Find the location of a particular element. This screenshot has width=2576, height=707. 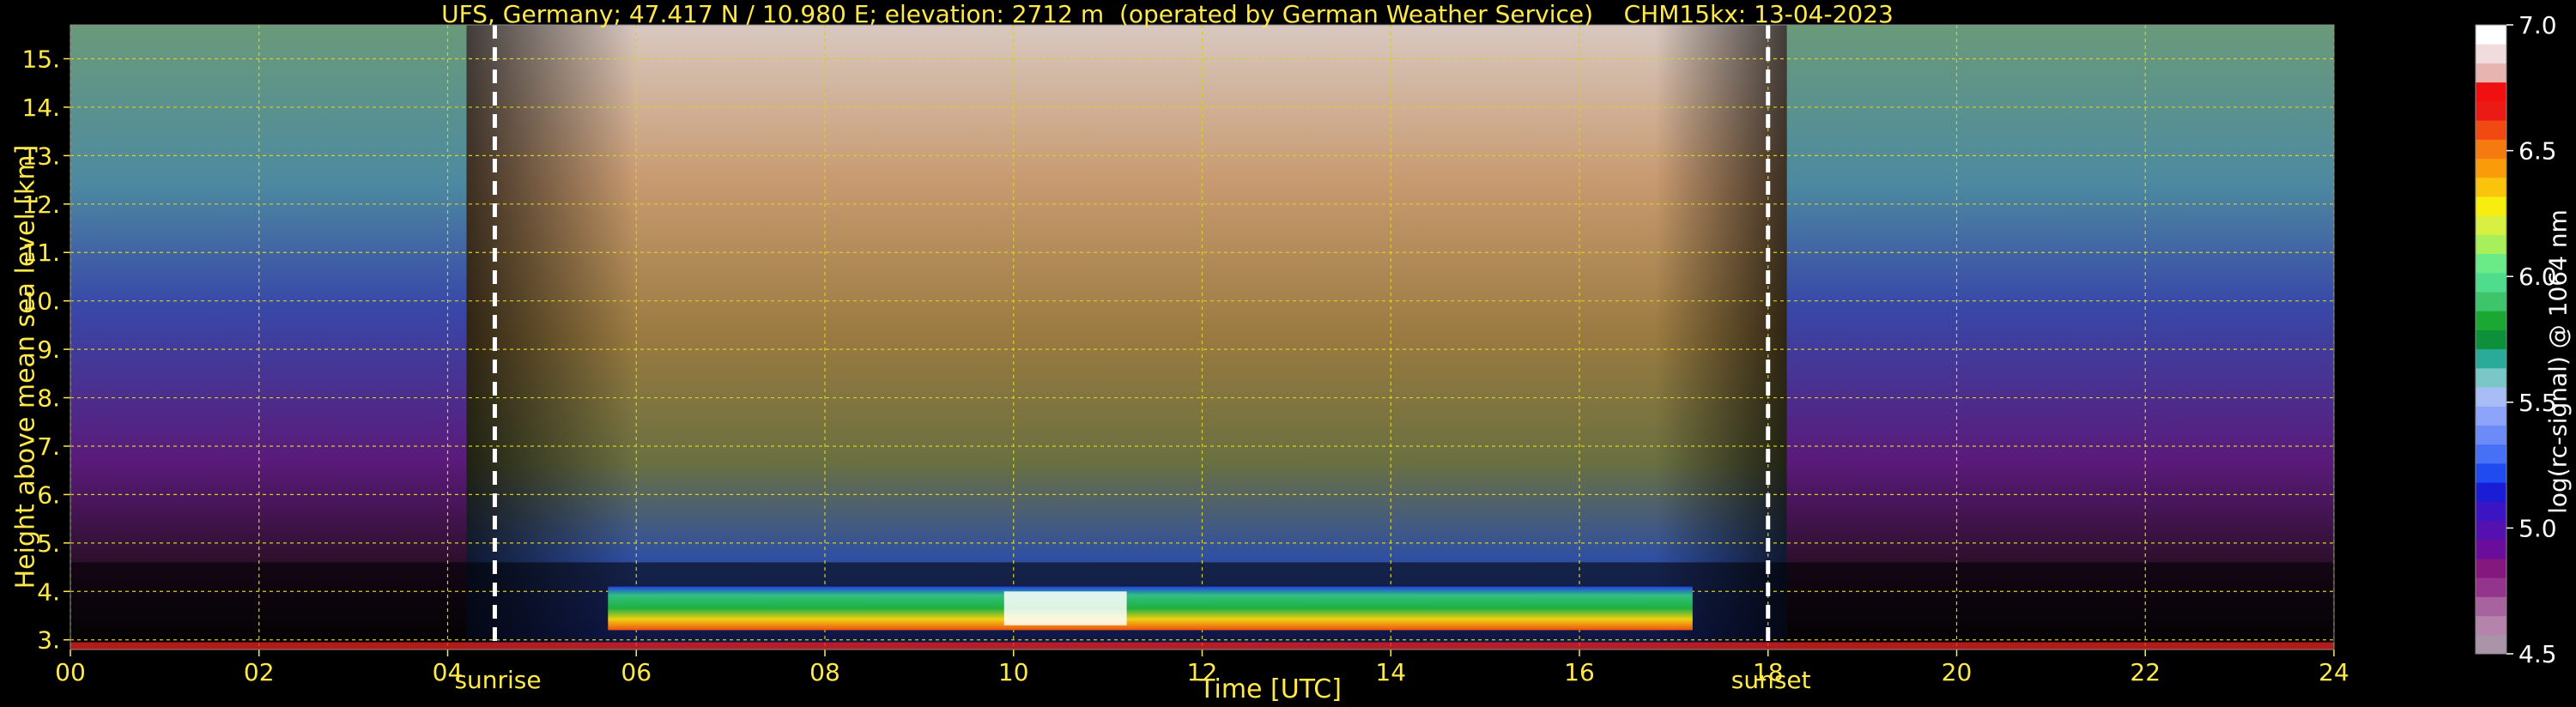

cloud-band is located at coordinates (1150, 608).